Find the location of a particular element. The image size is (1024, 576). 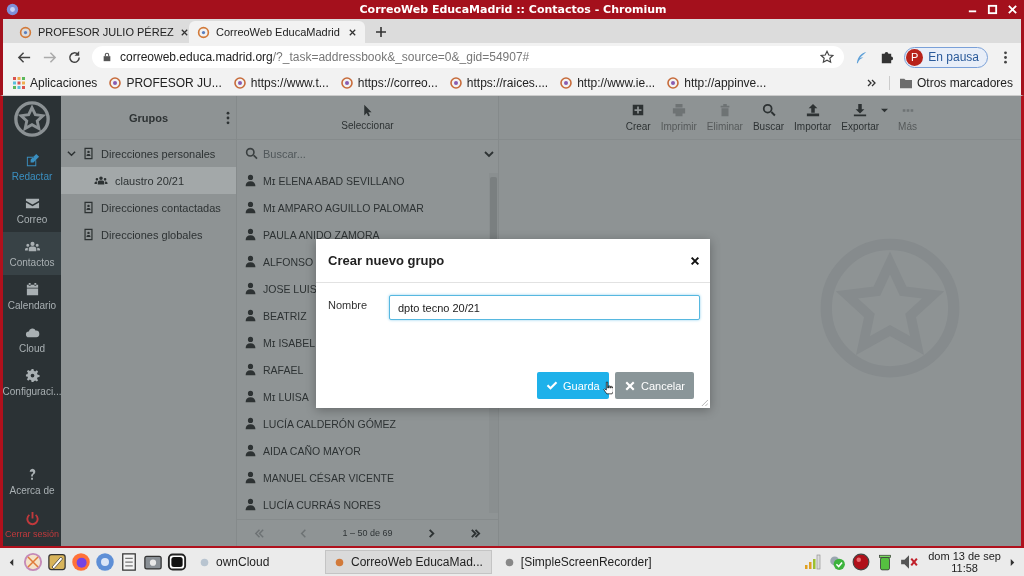

panel-title: Grupos is located at coordinates (148, 117).